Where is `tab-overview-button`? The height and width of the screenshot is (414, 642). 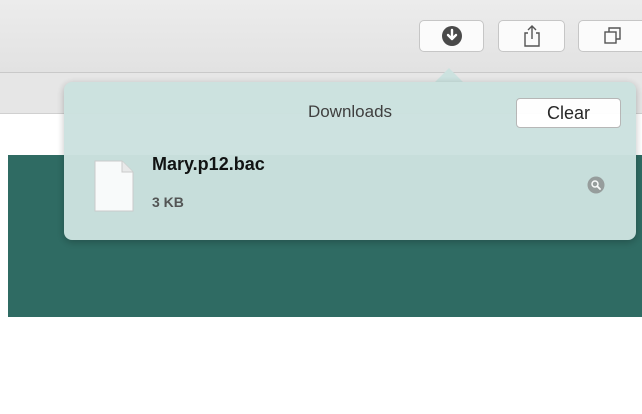
tab-overview-button is located at coordinates (610, 36).